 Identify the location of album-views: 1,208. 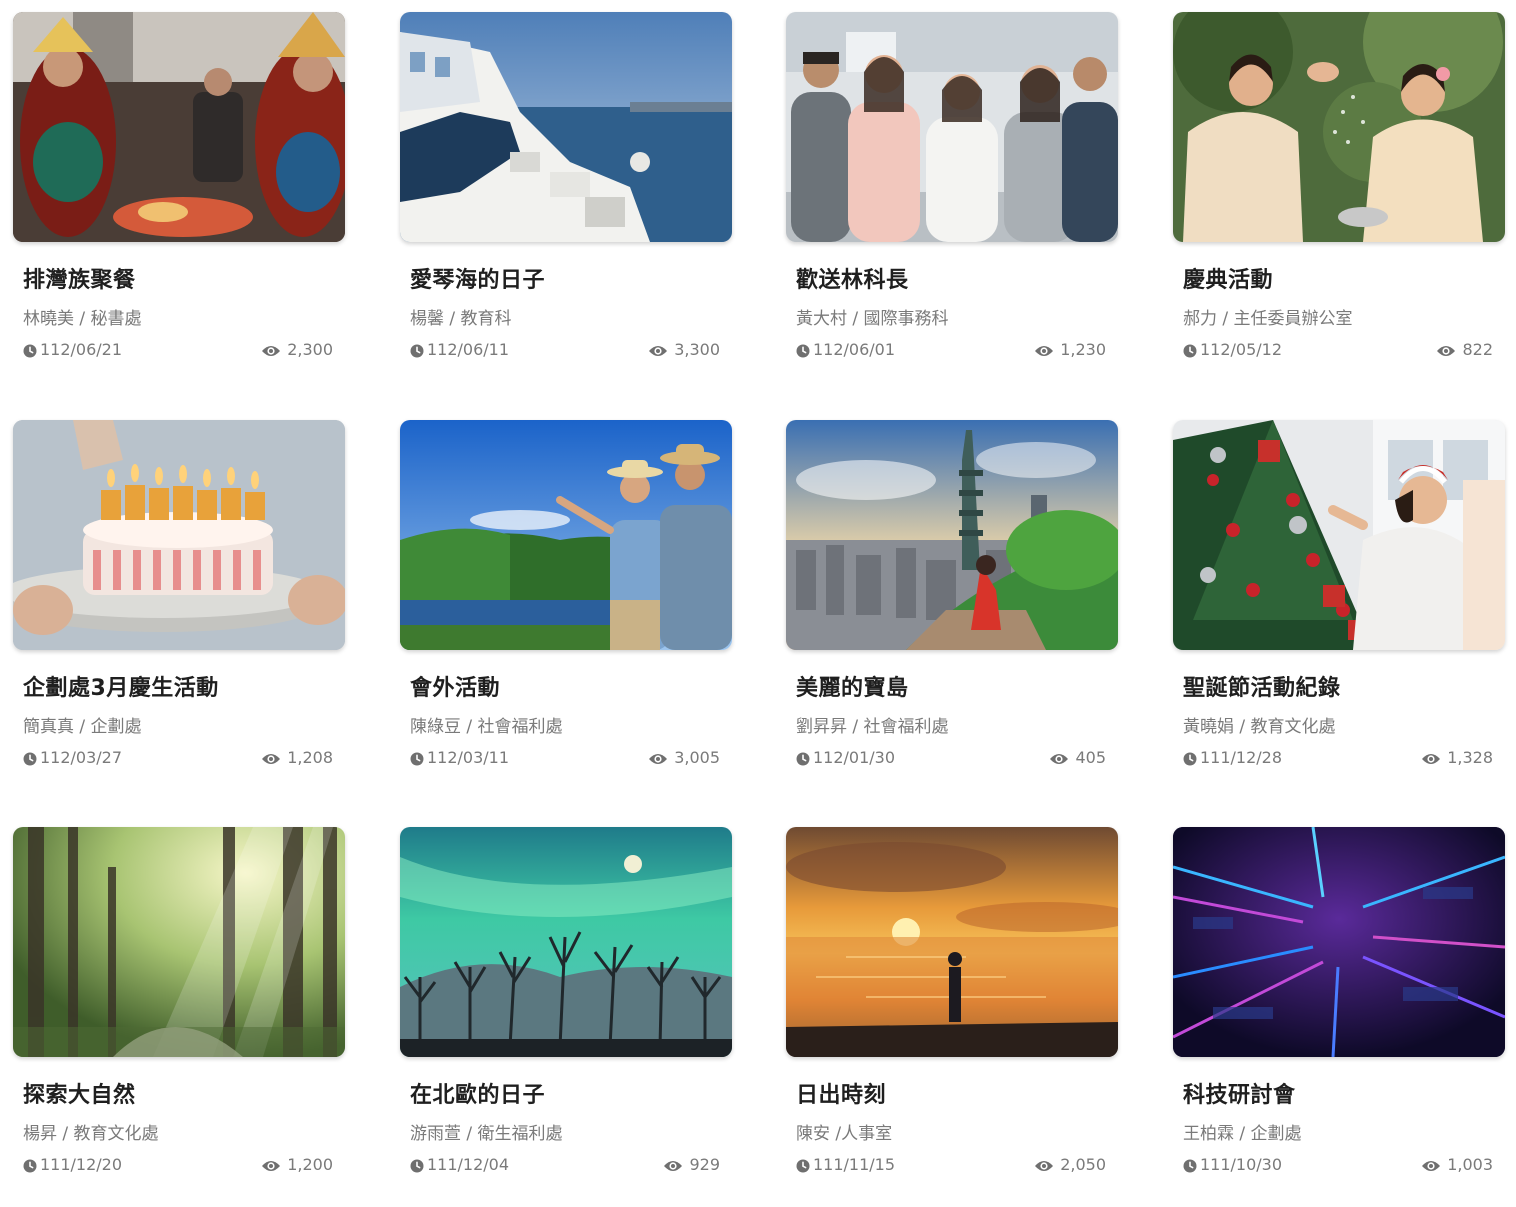
(297, 757).